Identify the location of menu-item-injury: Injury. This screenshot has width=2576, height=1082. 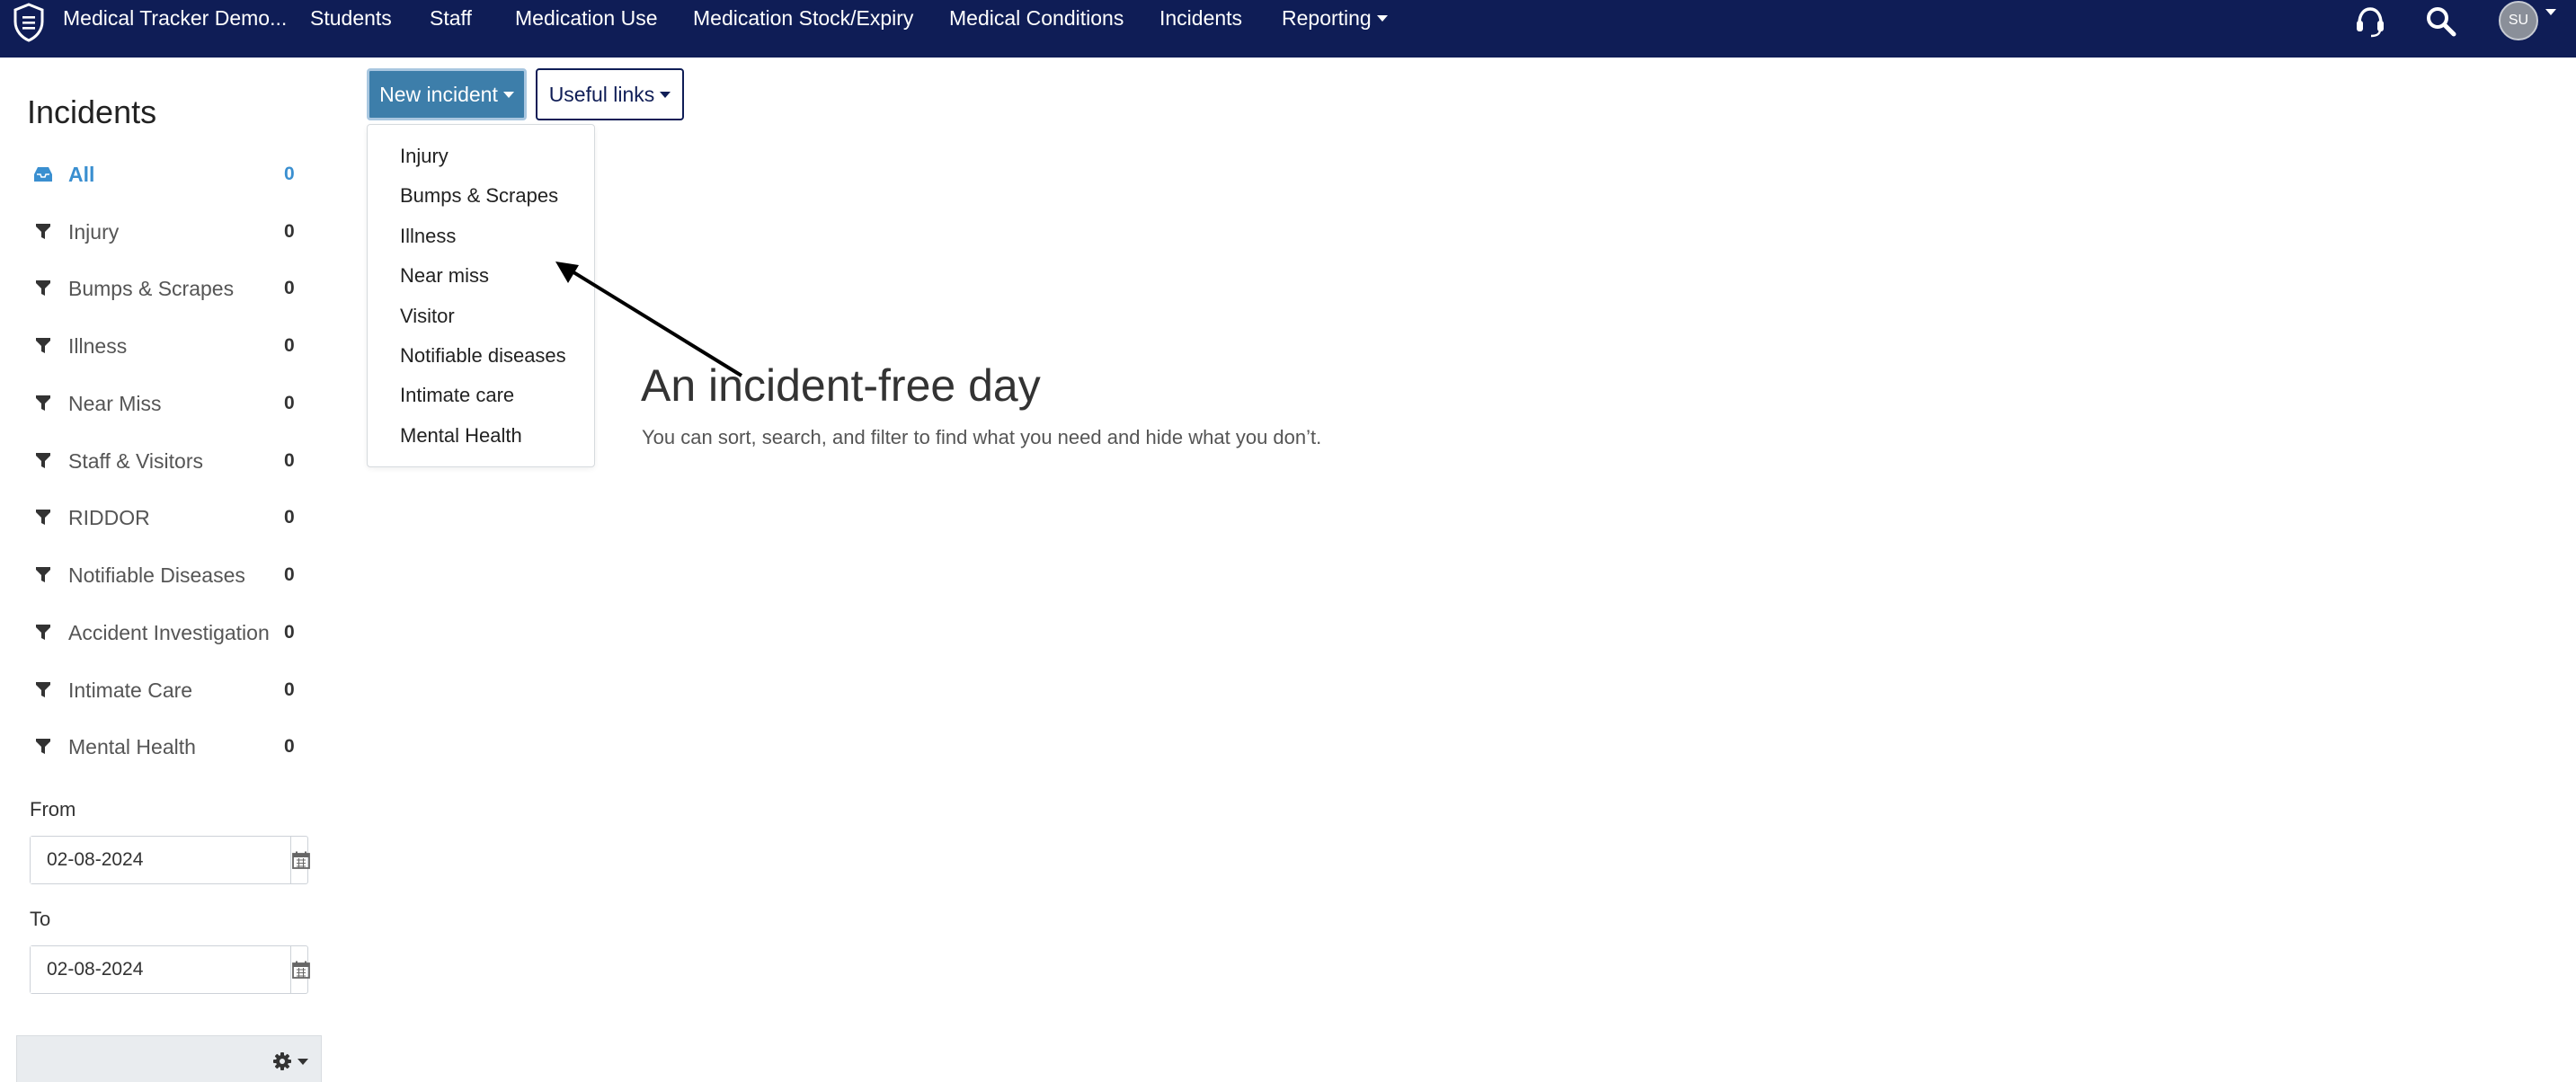
(424, 156).